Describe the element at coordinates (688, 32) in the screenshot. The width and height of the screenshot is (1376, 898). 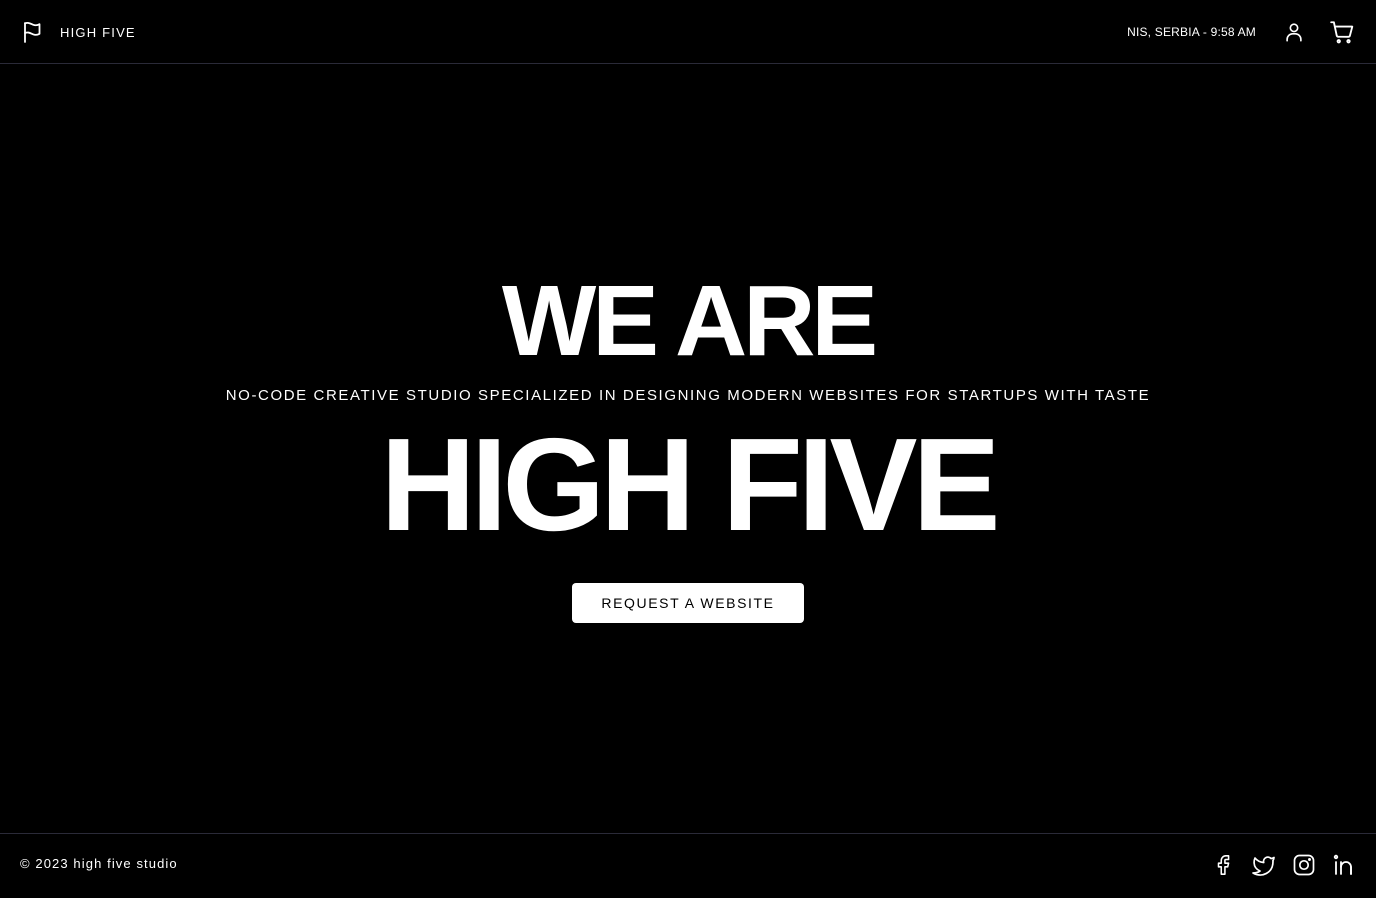
I see `top-navigation-bar: HIGH FIVE NIS, SERBIA - 9:58 AM` at that location.